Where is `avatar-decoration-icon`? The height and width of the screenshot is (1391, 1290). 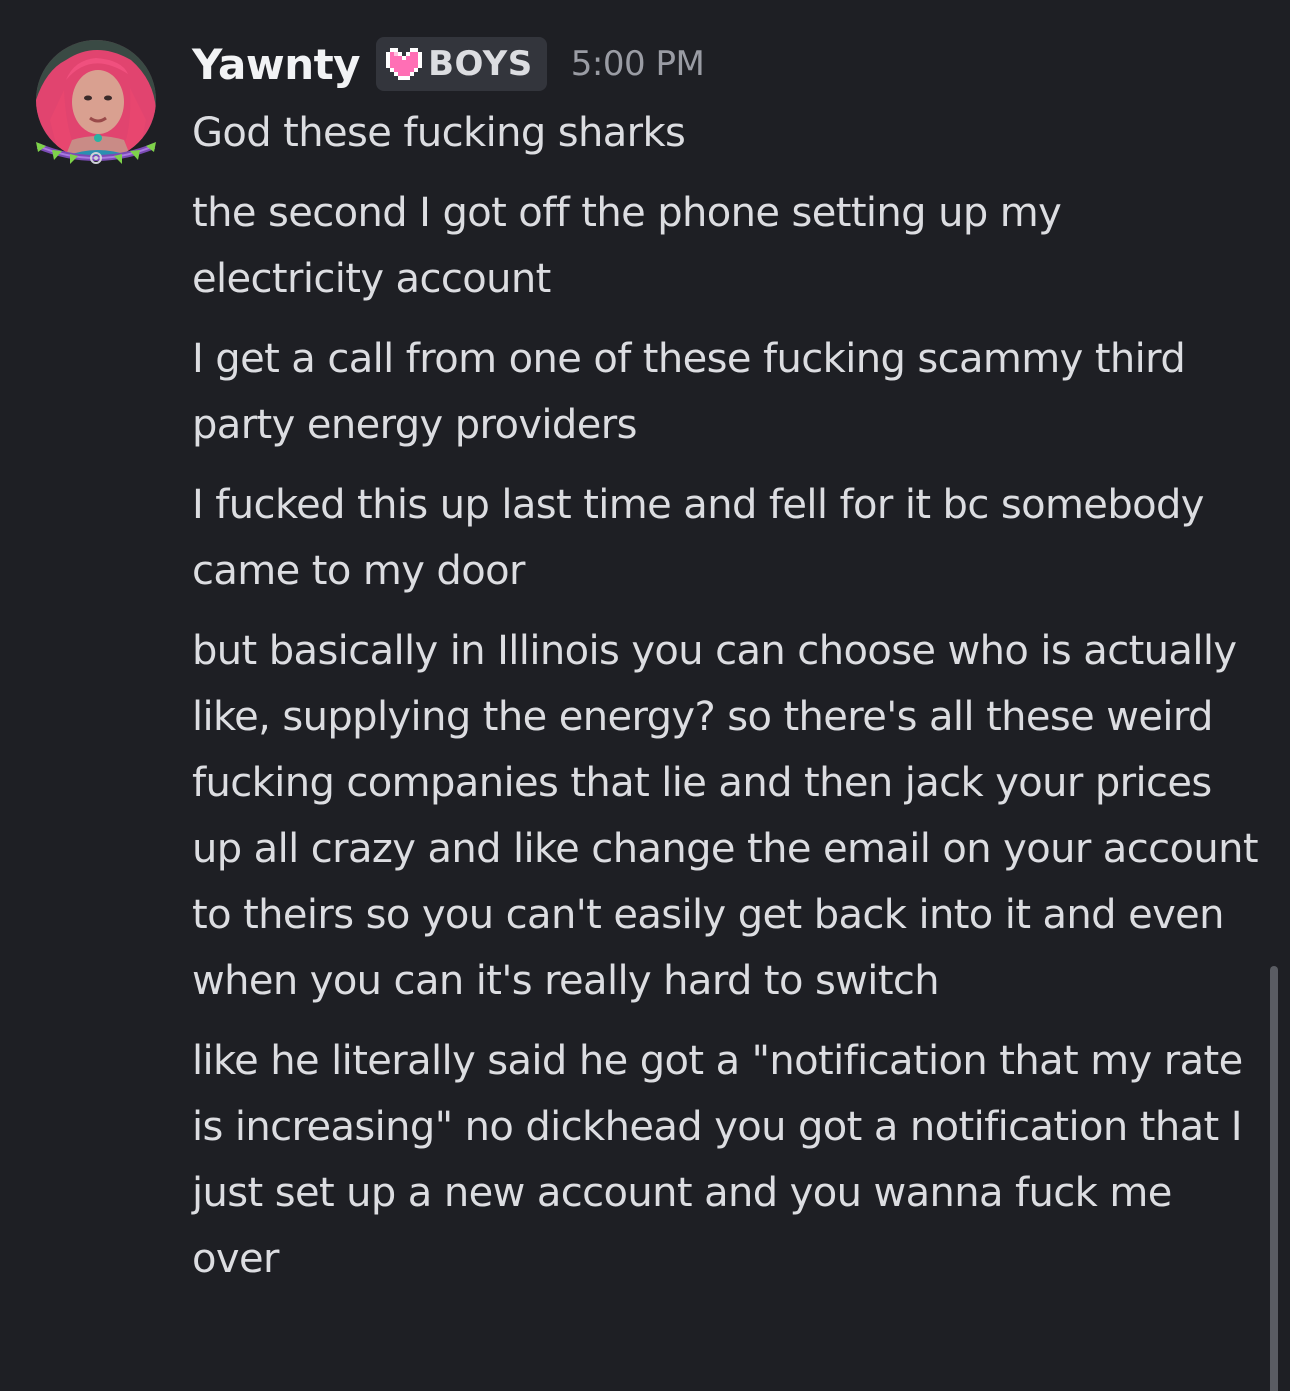 avatar-decoration-icon is located at coordinates (96, 153).